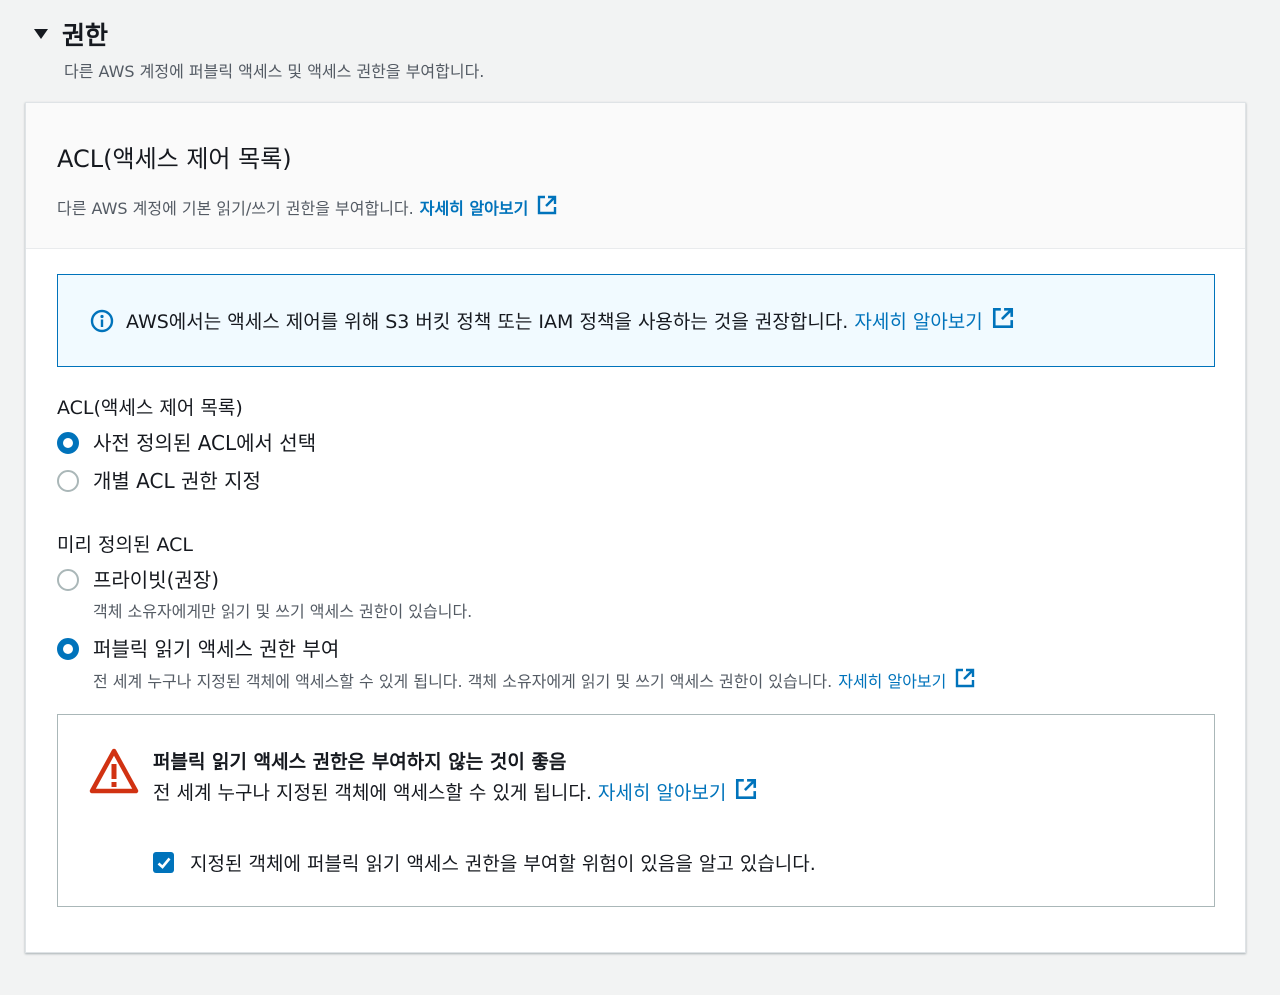  Describe the element at coordinates (662, 791) in the screenshot. I see `warning-learn-more-link: 자세히 알아보기` at that location.